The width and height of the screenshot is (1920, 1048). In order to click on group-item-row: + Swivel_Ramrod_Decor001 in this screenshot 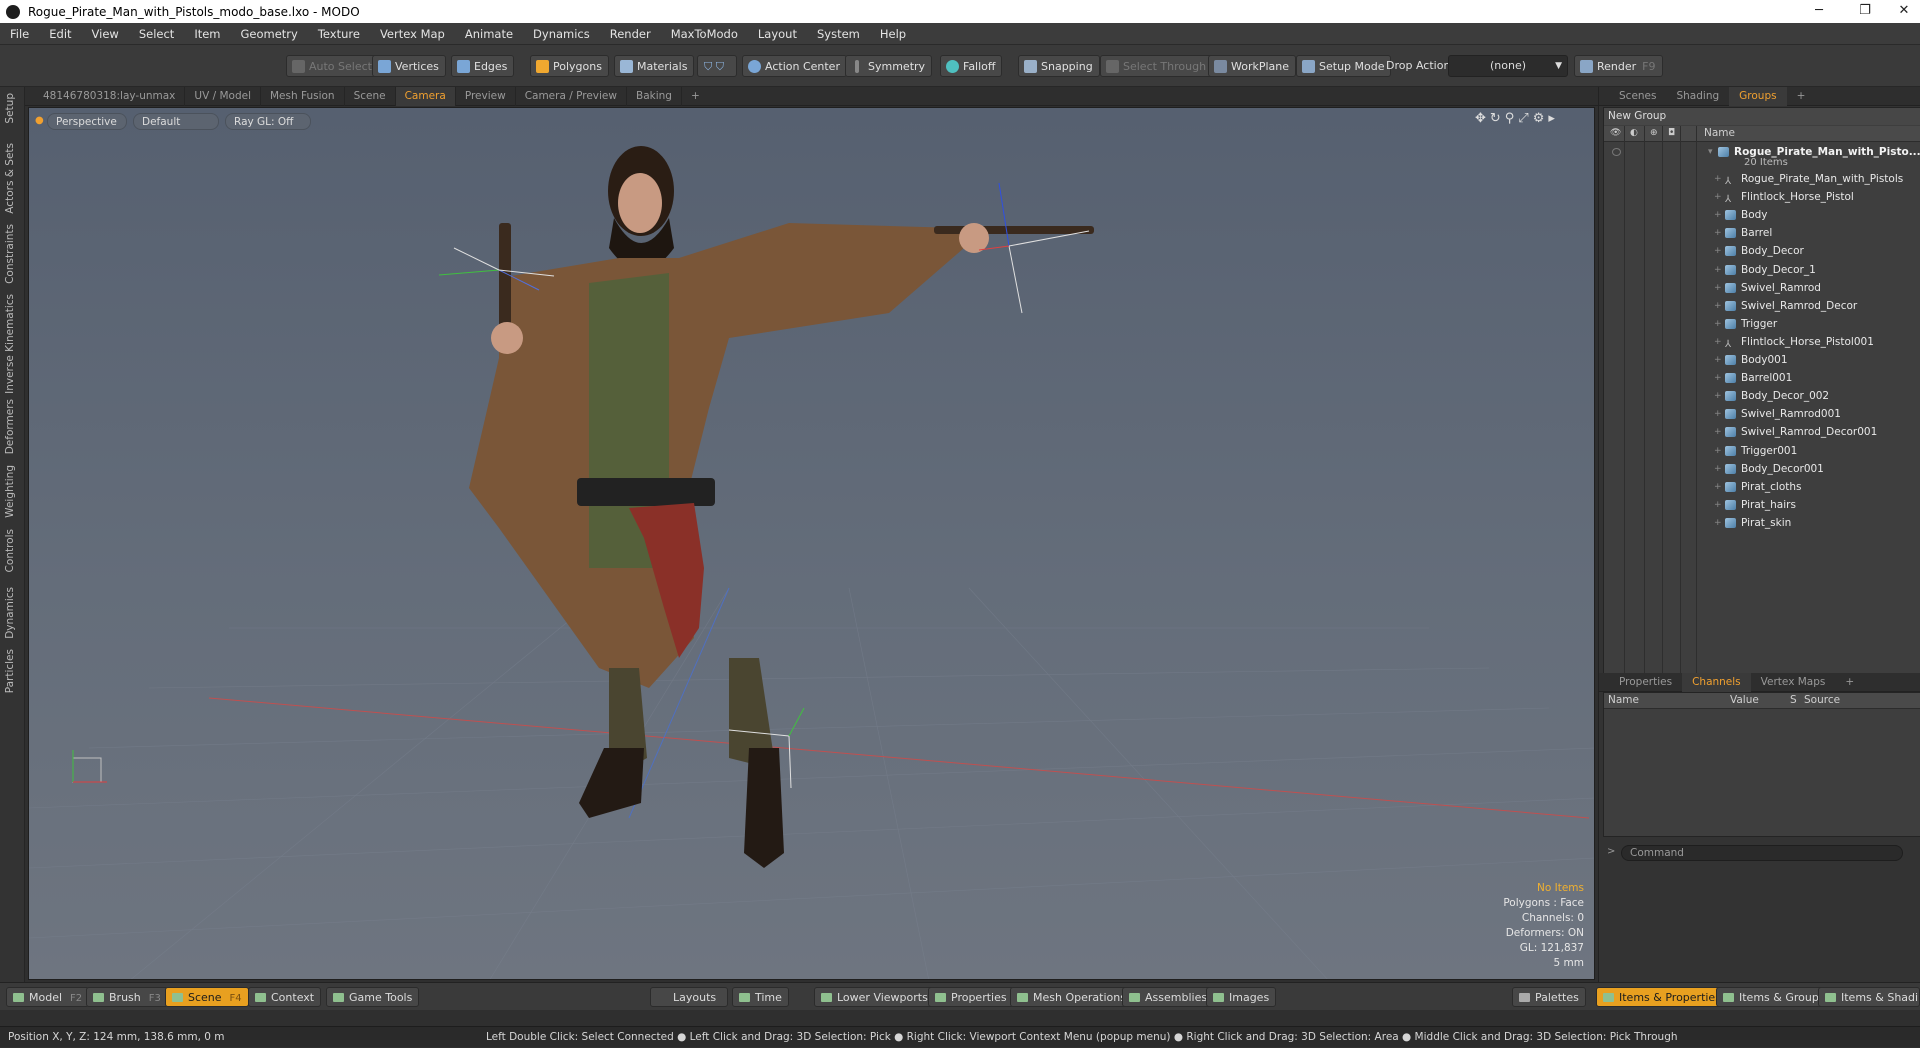, I will do `click(1762, 432)`.